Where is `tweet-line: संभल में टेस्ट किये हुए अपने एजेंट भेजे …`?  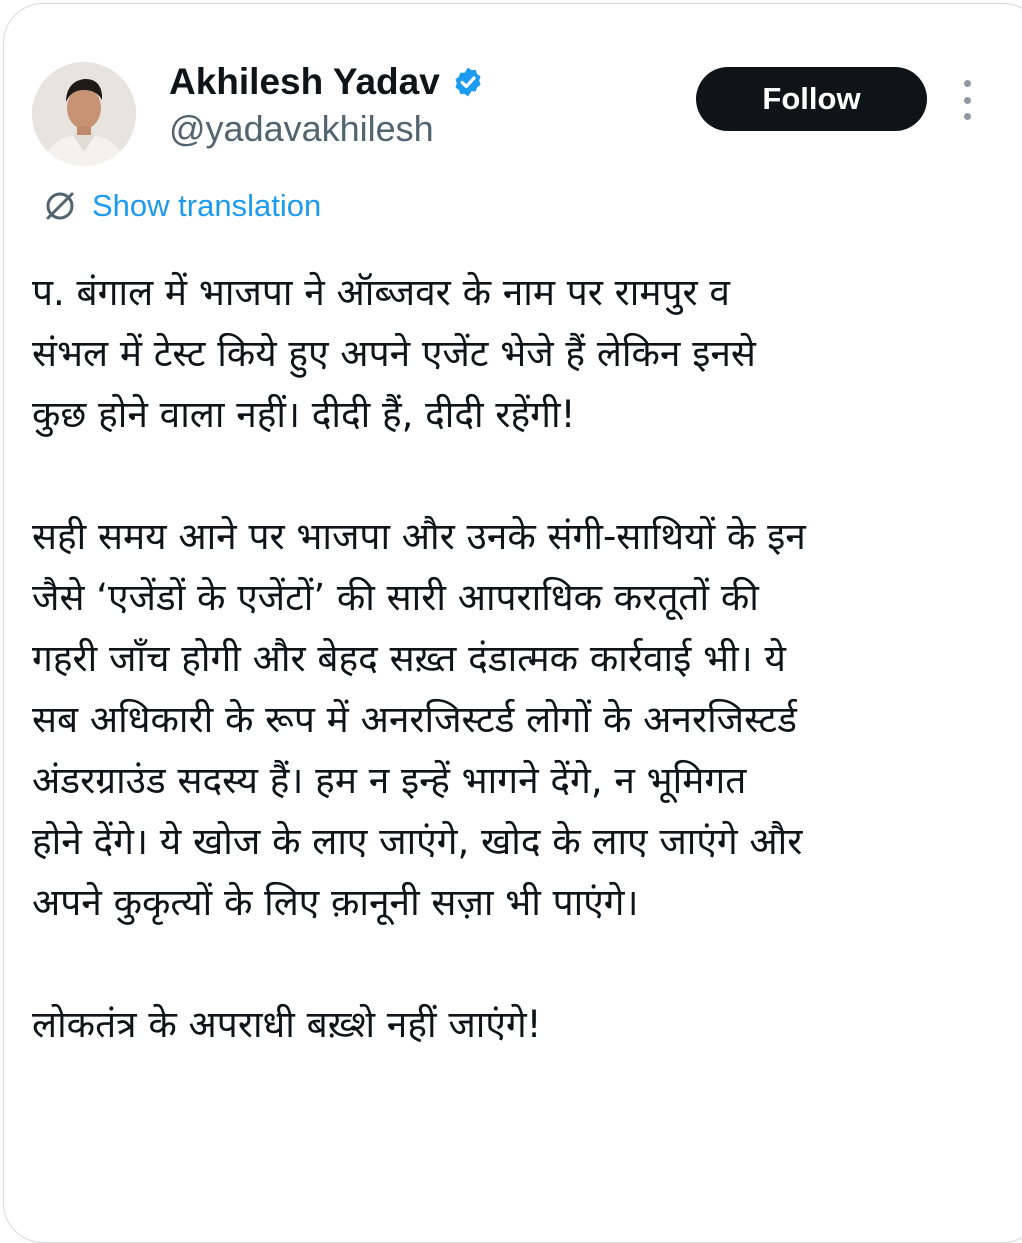 tweet-line: संभल में टेस्ट किये हुए अपने एजेंट भेजे … is located at coordinates (394, 353).